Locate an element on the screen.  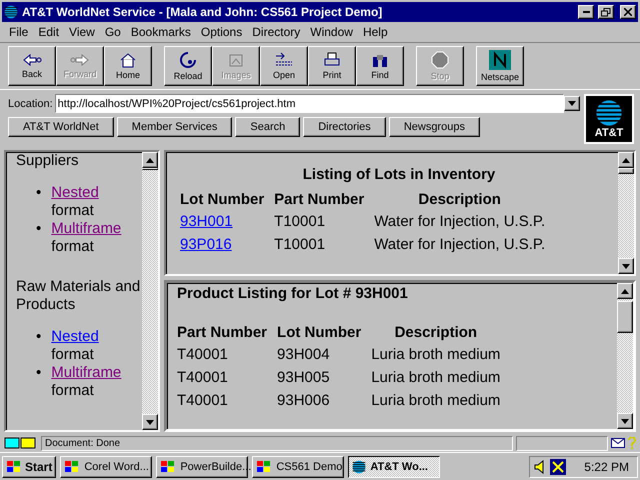
toolbar-button: Open is located at coordinates (284, 66).